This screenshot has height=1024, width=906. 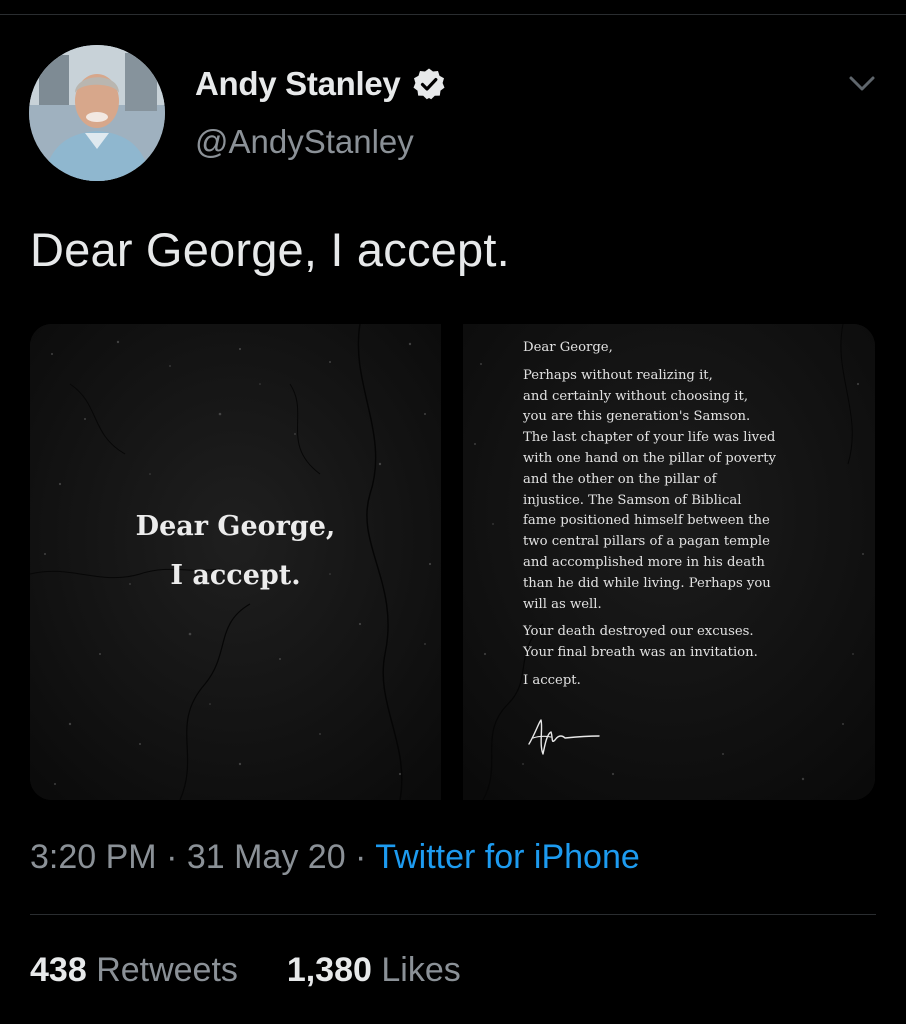 I want to click on tweet-text: Dear George, I accept., so click(x=270, y=249).